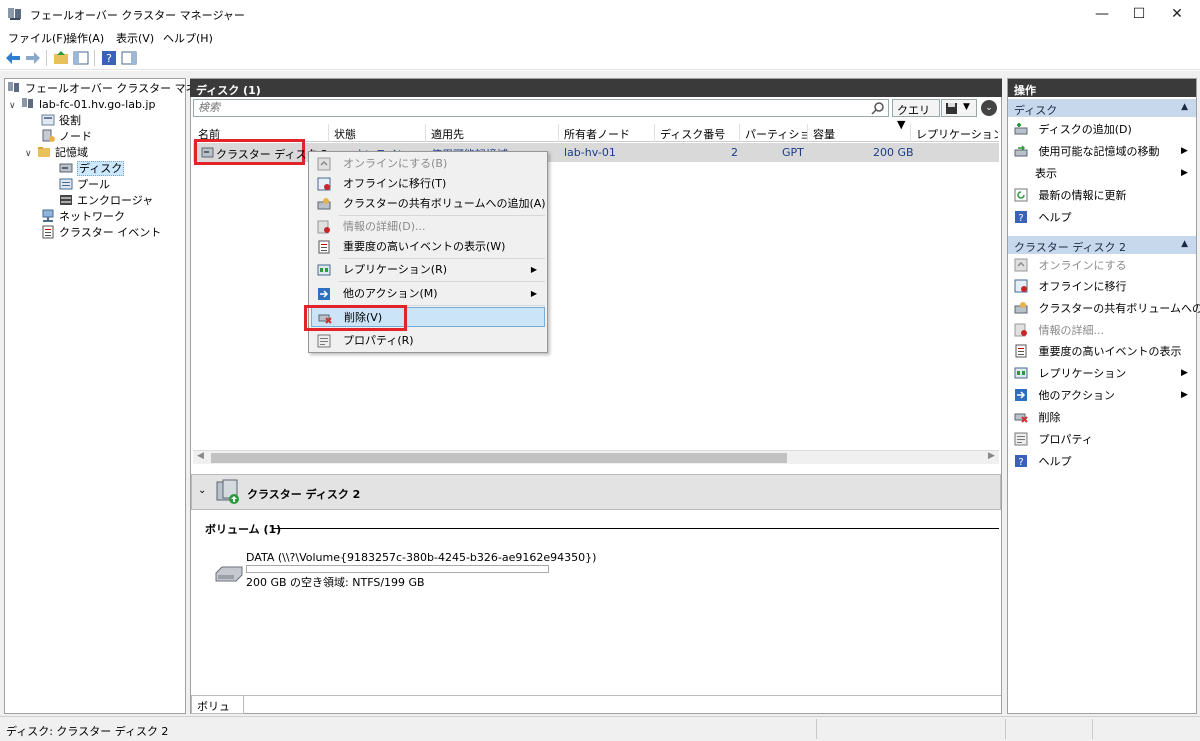  Describe the element at coordinates (13, 58) in the screenshot. I see `back-arrow-icon` at that location.